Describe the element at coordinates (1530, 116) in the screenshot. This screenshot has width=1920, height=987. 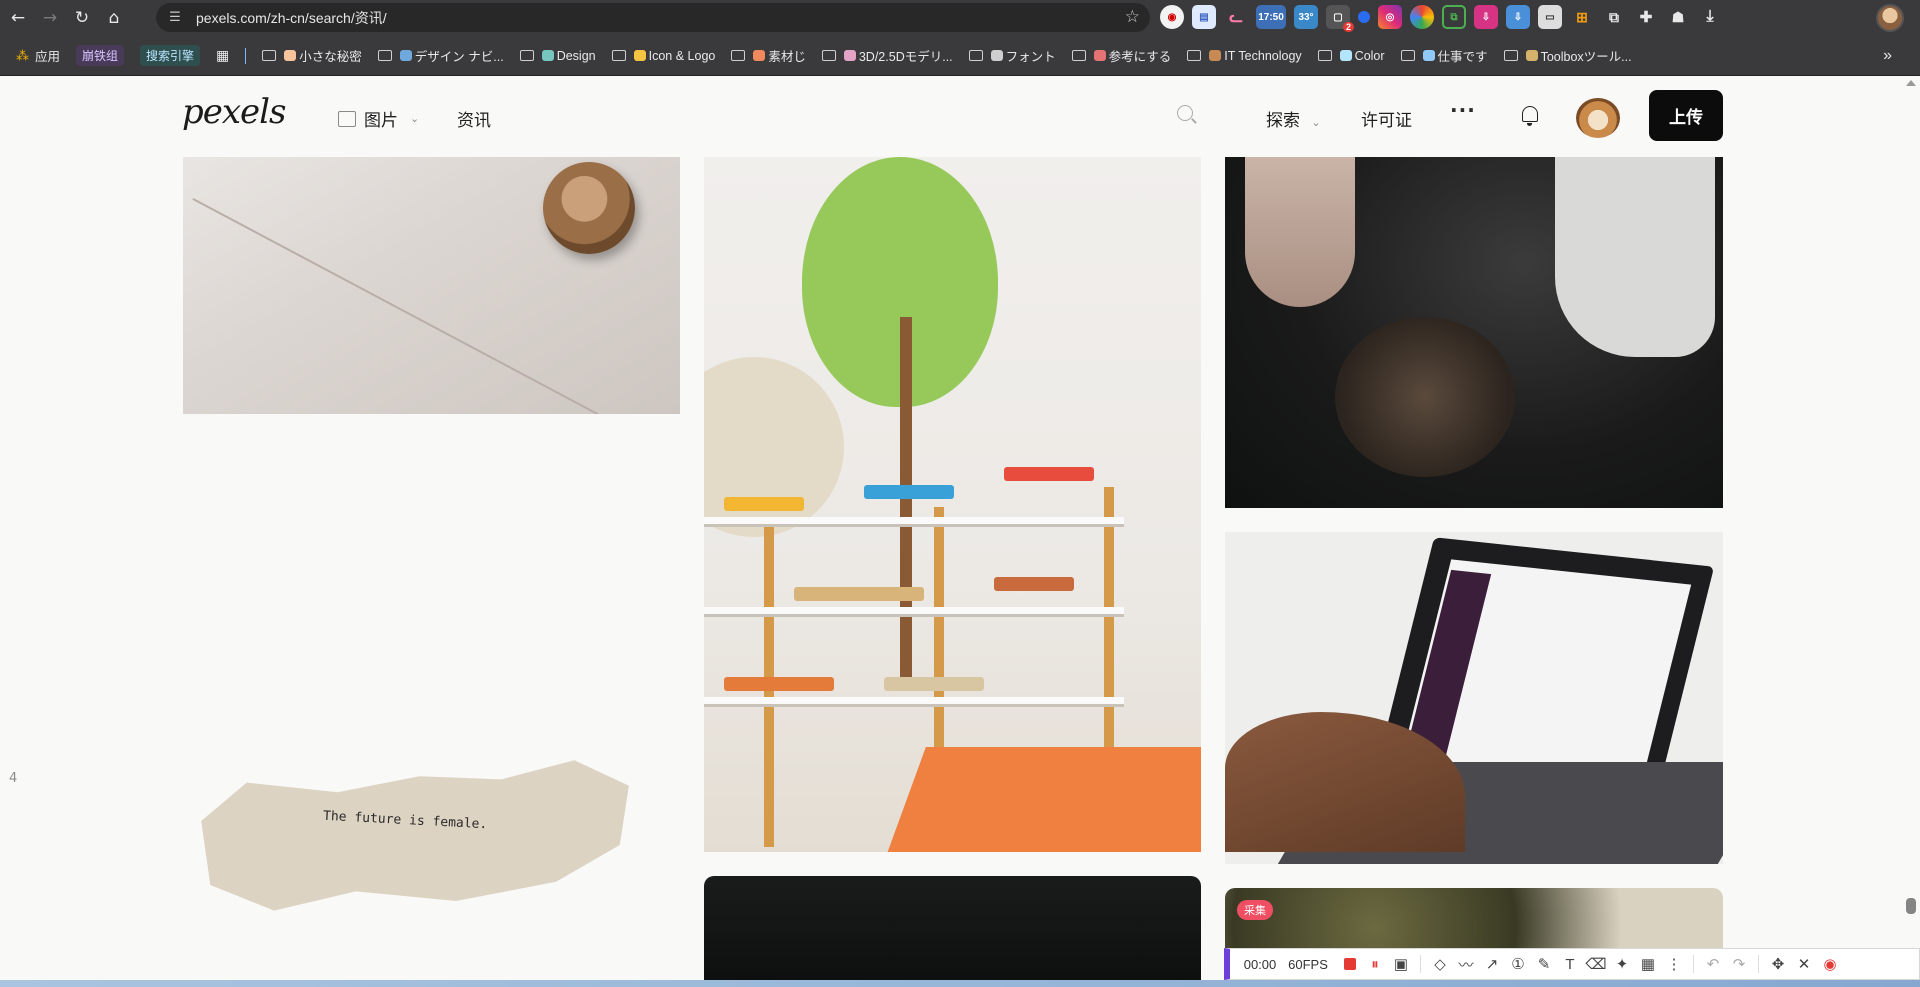
I see `notification-bell-icon` at that location.